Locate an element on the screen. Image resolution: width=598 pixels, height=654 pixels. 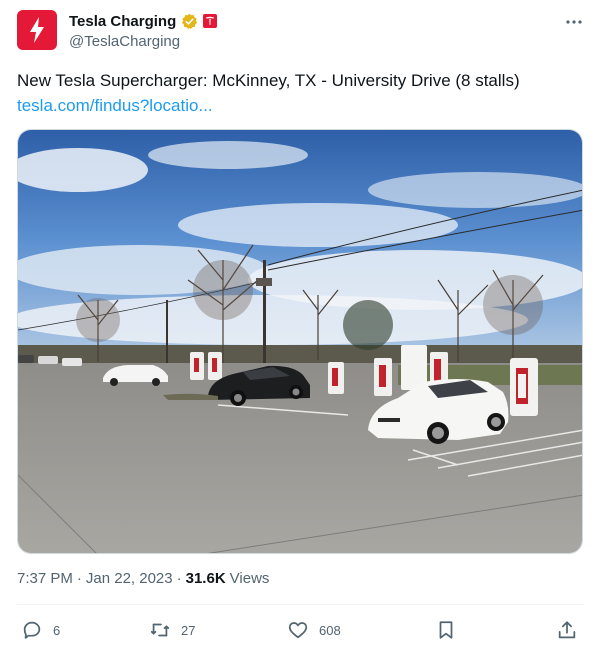
heart-icon is located at coordinates (298, 630).